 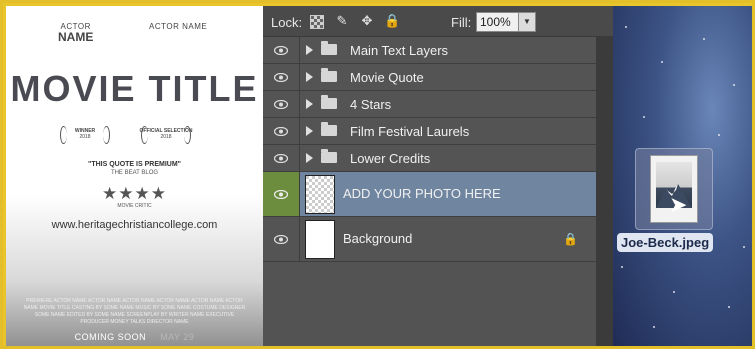 I want to click on coming-soon-line: COMING SOON MAY 29, so click(x=134, y=337).